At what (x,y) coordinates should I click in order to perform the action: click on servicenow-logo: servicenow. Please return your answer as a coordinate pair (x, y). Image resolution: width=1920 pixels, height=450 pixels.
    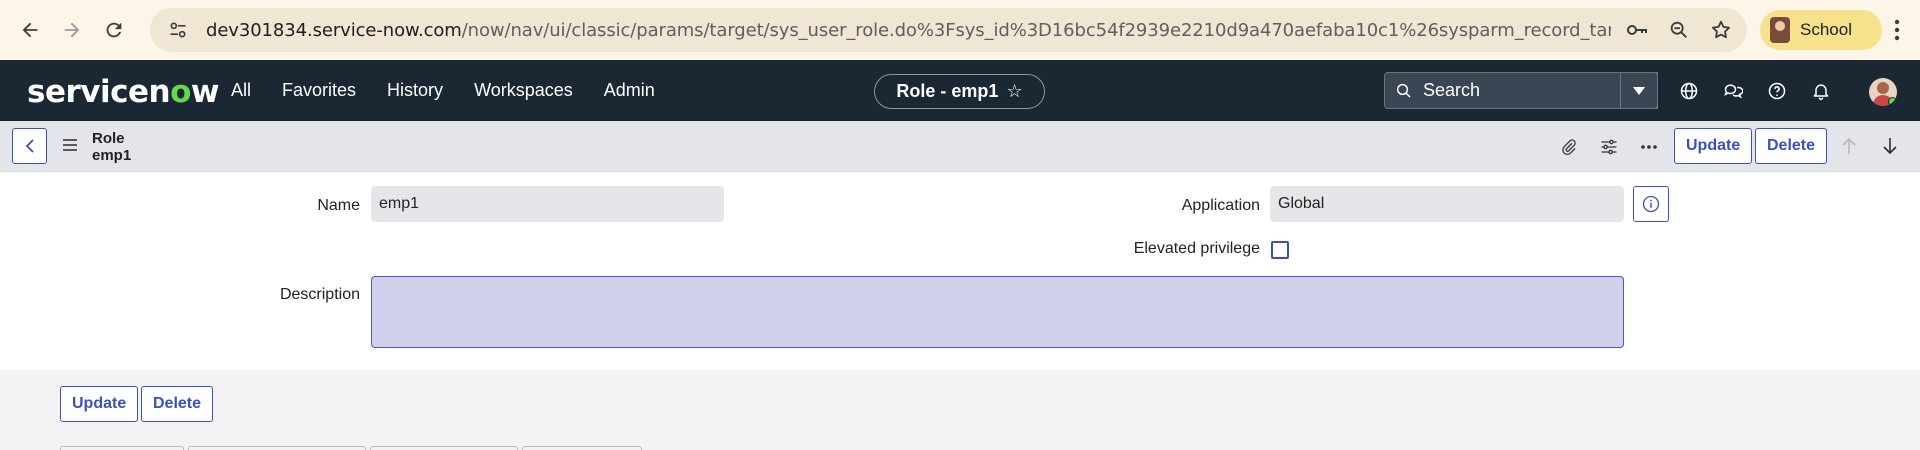
    Looking at the image, I should click on (123, 92).